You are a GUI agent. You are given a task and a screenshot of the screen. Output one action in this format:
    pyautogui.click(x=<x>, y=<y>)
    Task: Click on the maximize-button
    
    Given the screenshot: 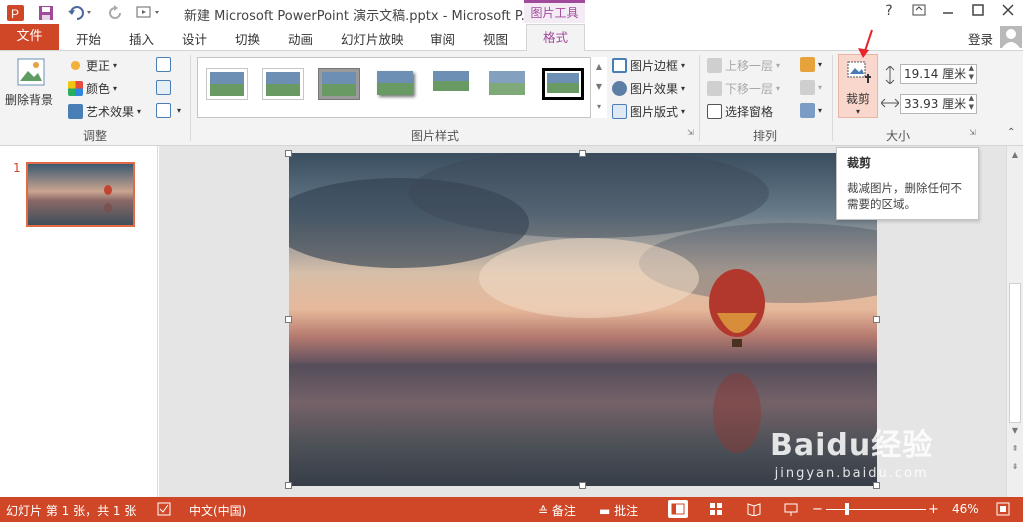 What is the action you would take?
    pyautogui.click(x=978, y=12)
    